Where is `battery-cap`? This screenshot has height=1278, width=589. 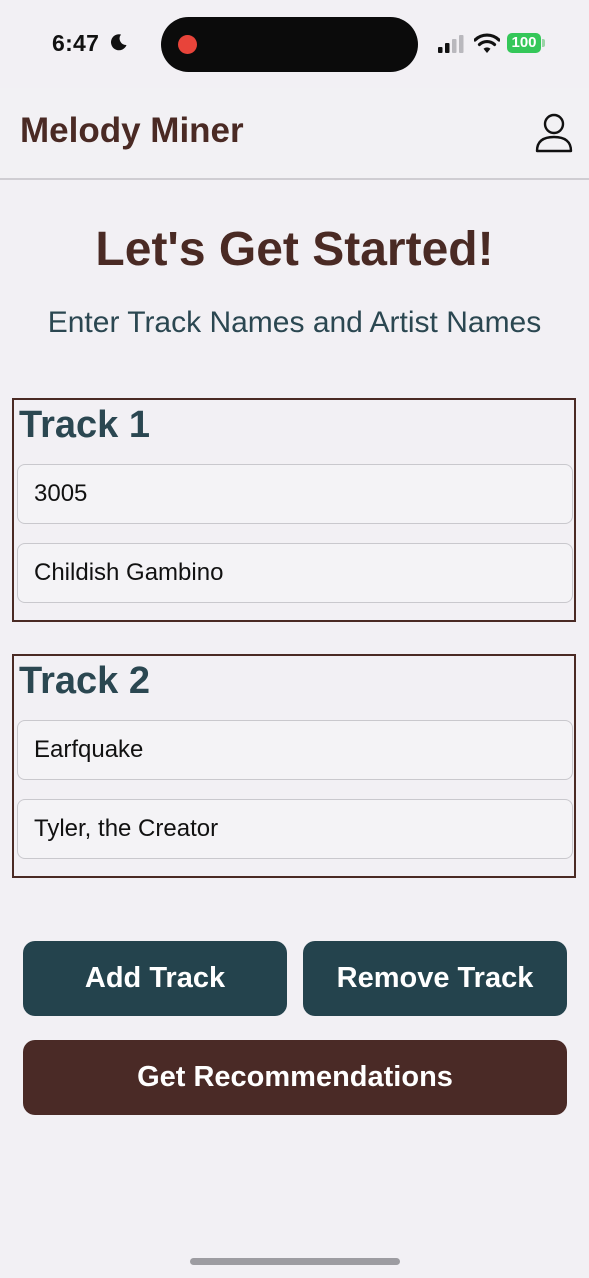
battery-cap is located at coordinates (543, 43).